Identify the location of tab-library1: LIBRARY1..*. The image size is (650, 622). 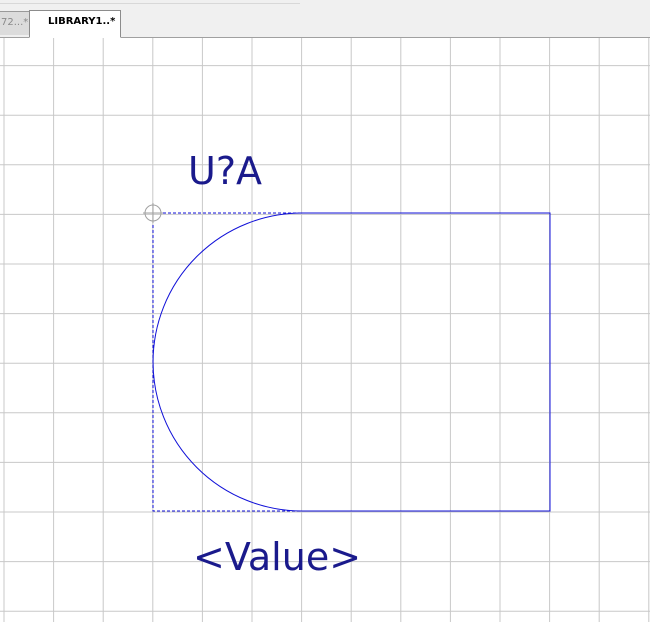
(75, 24).